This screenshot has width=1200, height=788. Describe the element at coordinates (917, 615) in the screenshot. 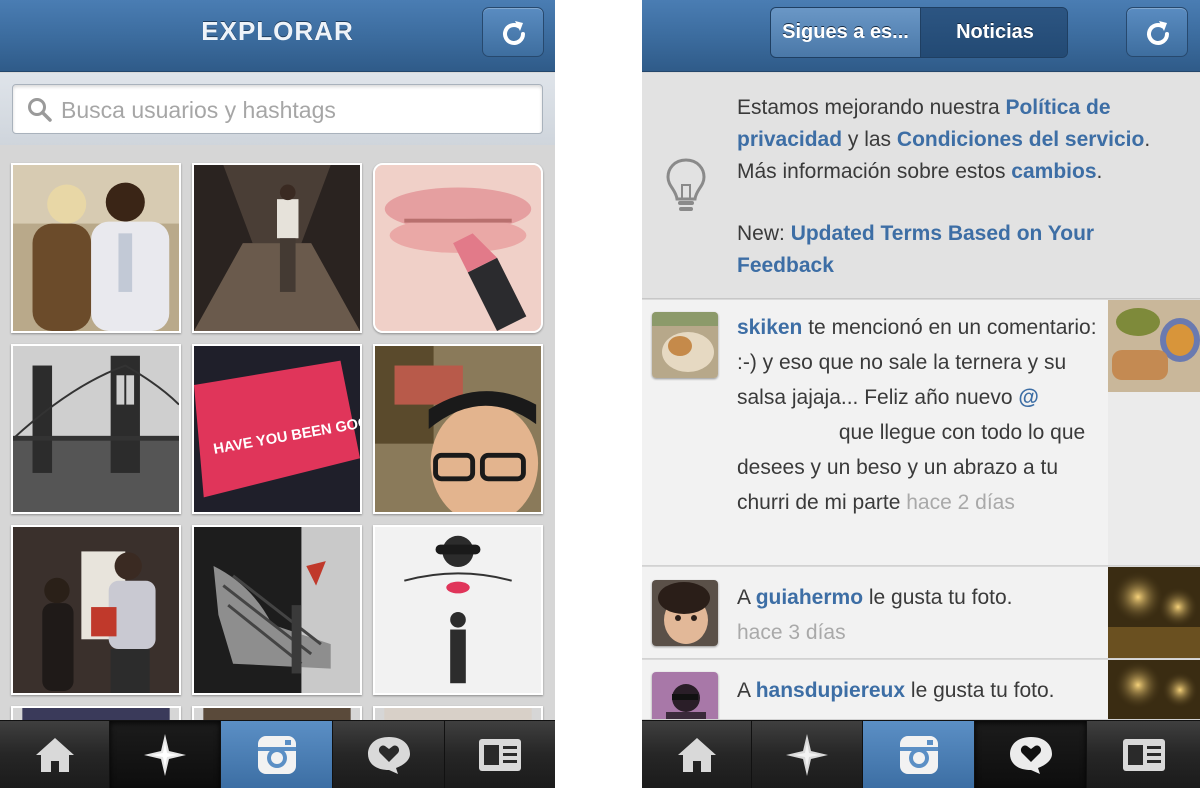

I see `notification-text: A guiahermo le gusta tu foto. hace 3 días` at that location.